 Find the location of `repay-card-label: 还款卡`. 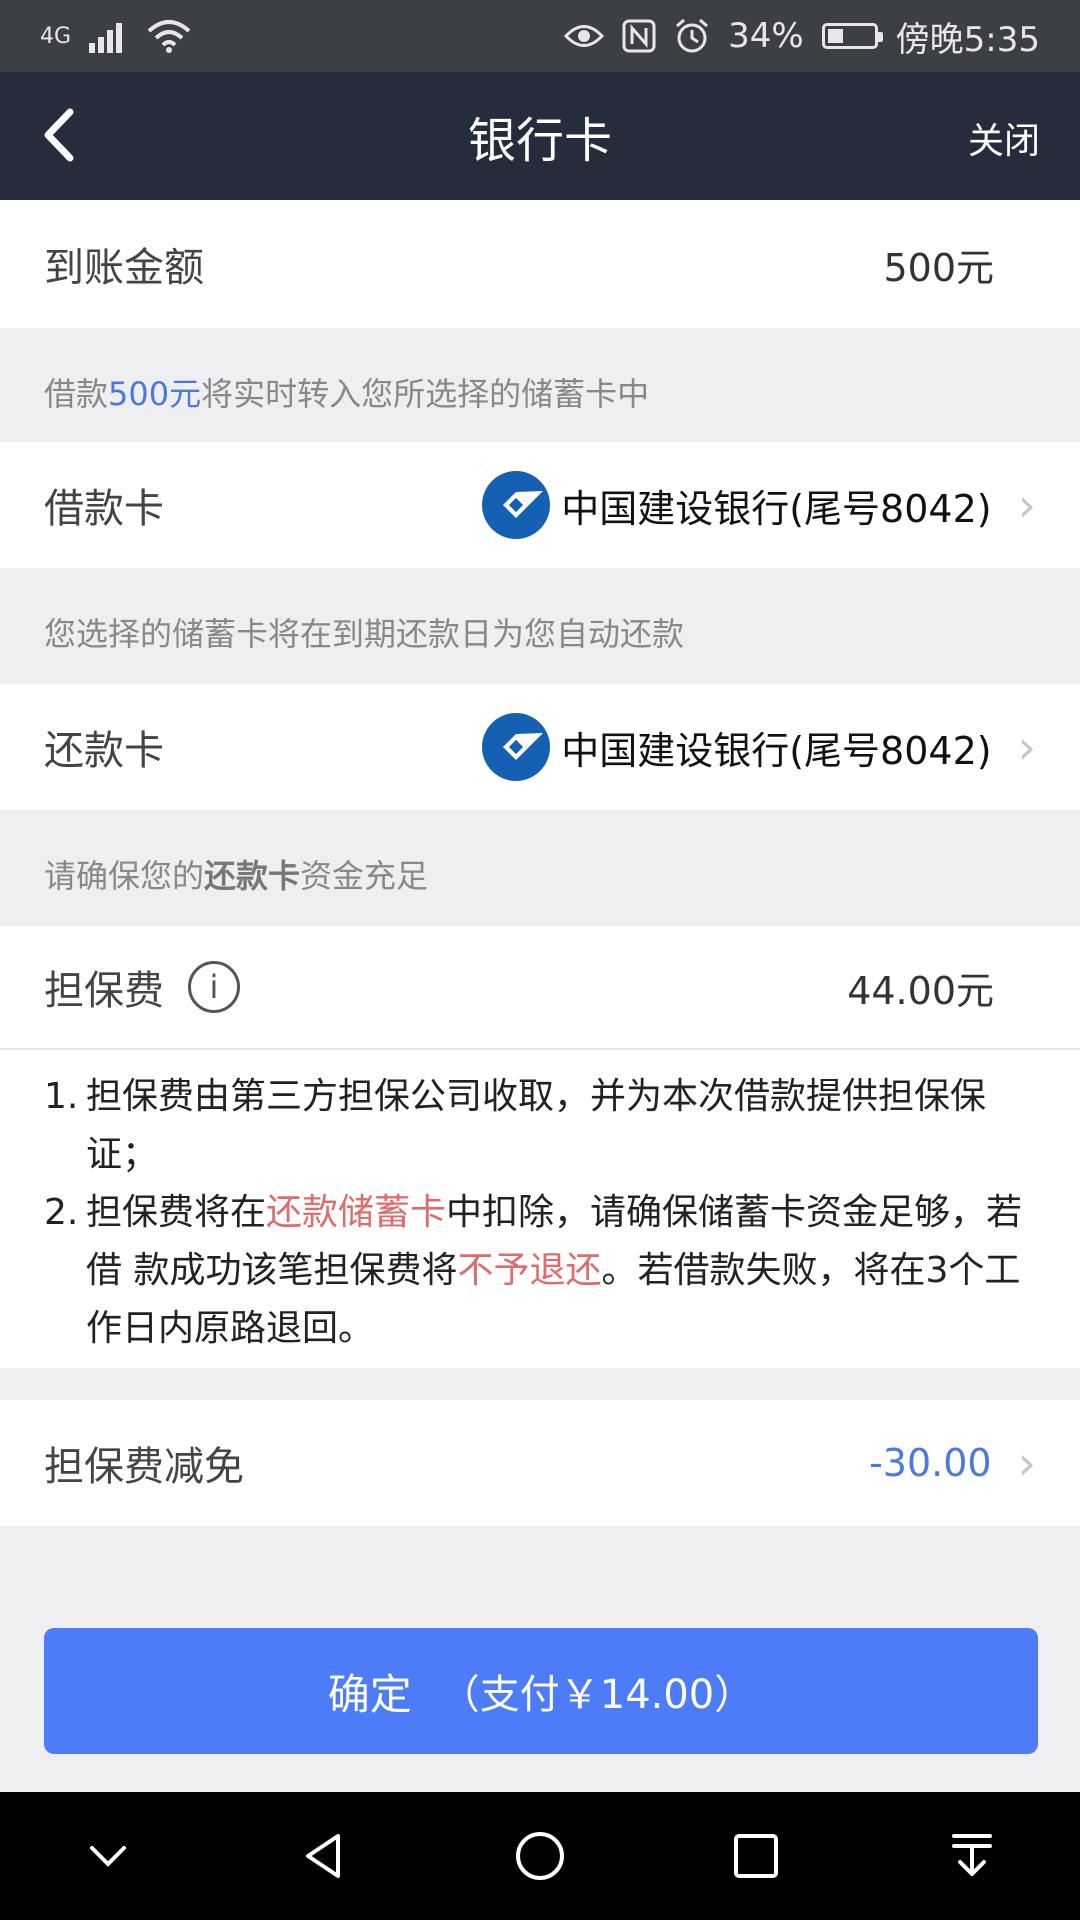

repay-card-label: 还款卡 is located at coordinates (104, 751).